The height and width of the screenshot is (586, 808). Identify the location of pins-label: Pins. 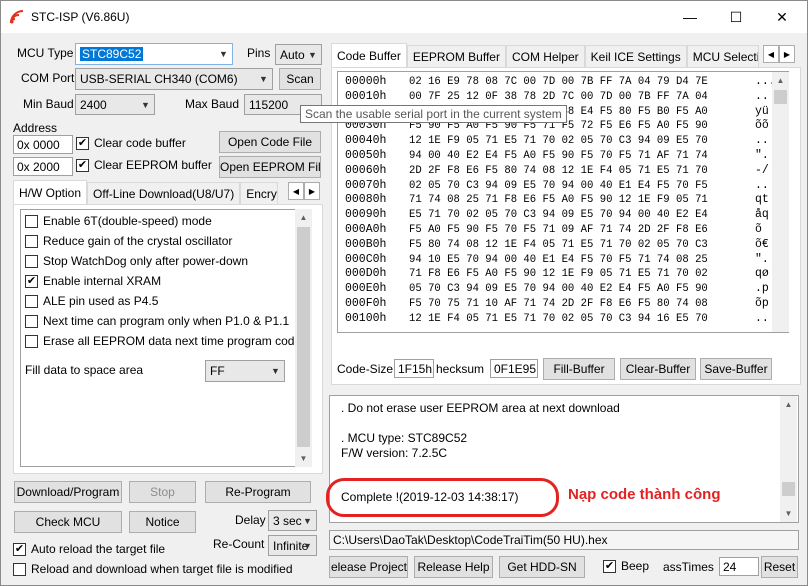
(259, 53).